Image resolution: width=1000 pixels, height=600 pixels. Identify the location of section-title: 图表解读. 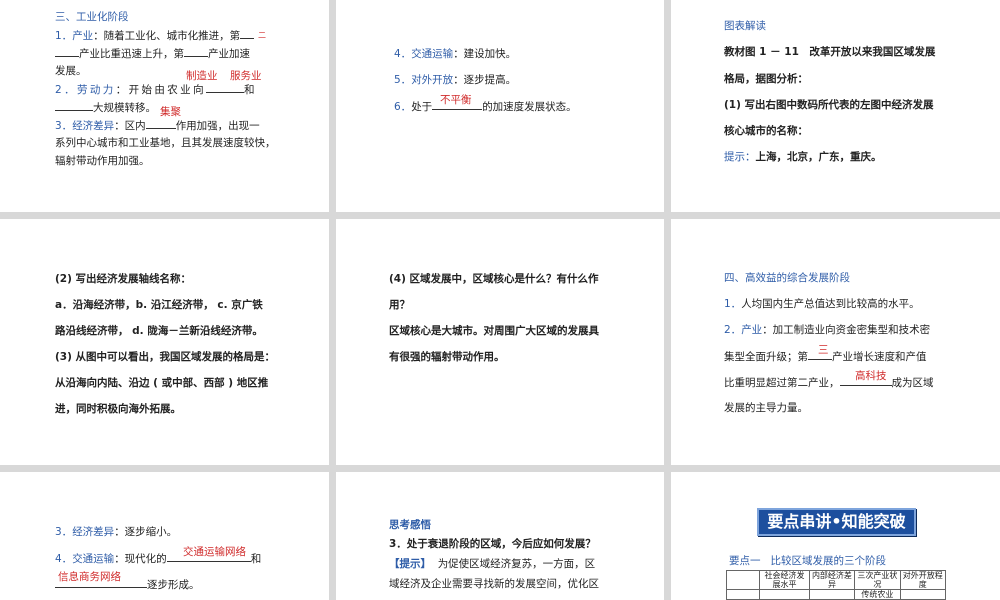
(745, 26).